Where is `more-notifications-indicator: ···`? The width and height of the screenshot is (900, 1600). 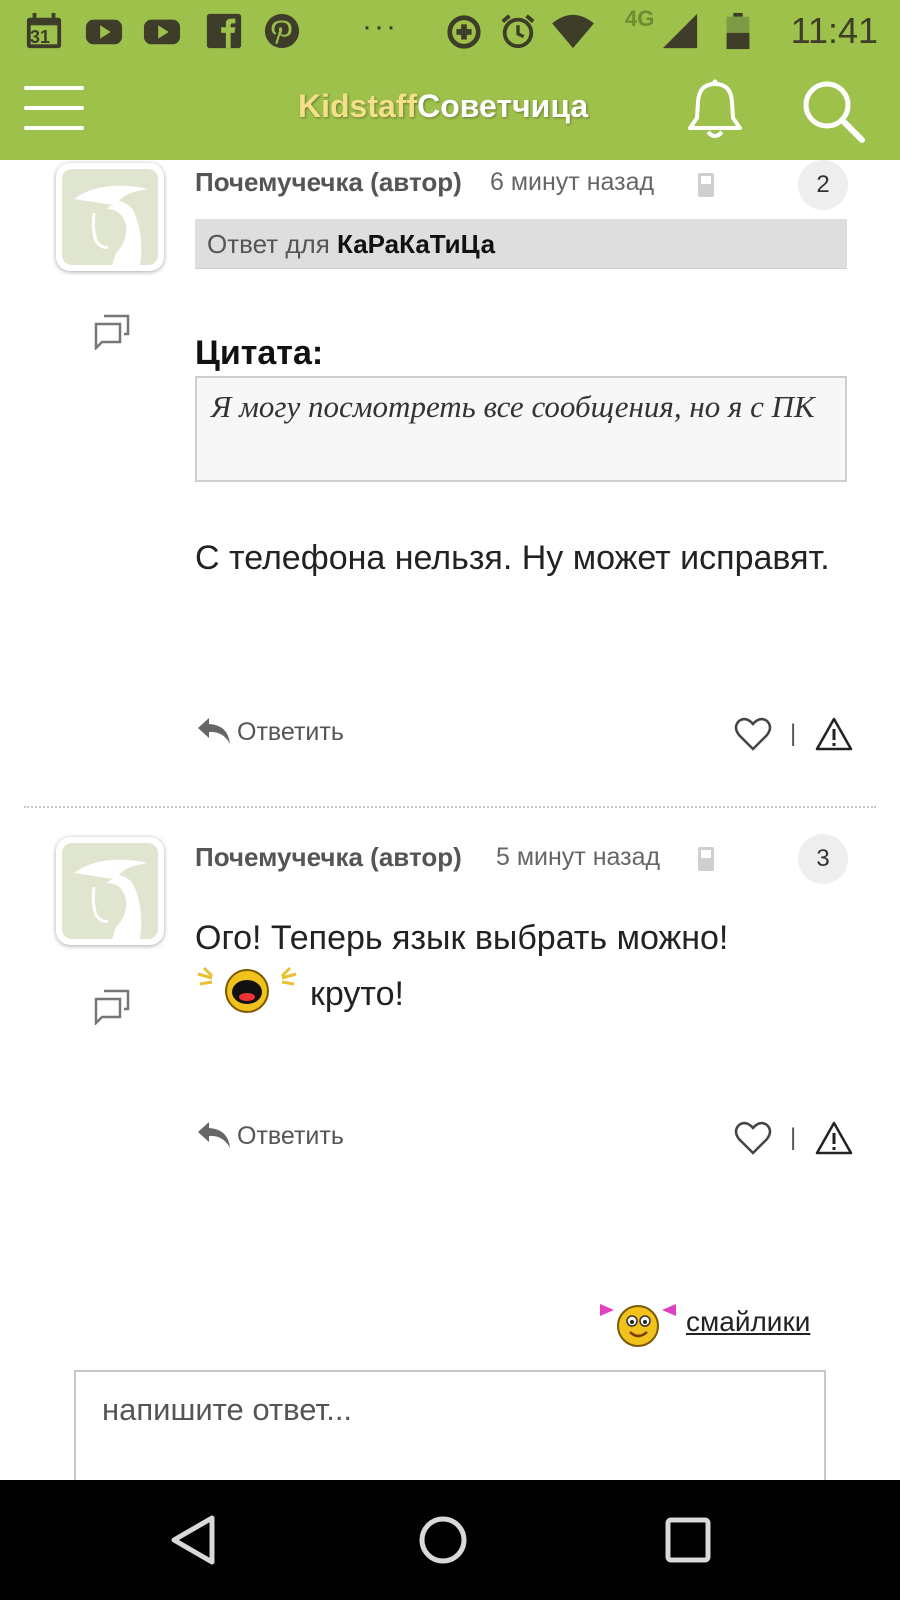
more-notifications-indicator: ··· is located at coordinates (380, 26).